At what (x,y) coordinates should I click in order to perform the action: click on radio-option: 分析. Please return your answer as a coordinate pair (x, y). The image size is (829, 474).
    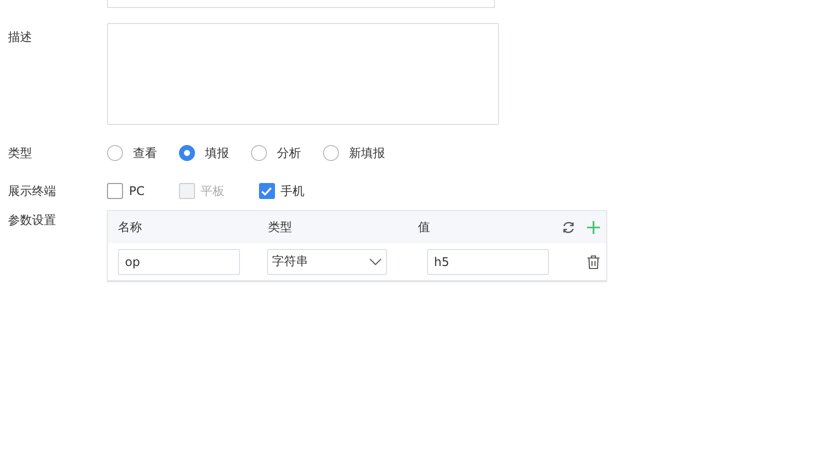
    Looking at the image, I should click on (276, 153).